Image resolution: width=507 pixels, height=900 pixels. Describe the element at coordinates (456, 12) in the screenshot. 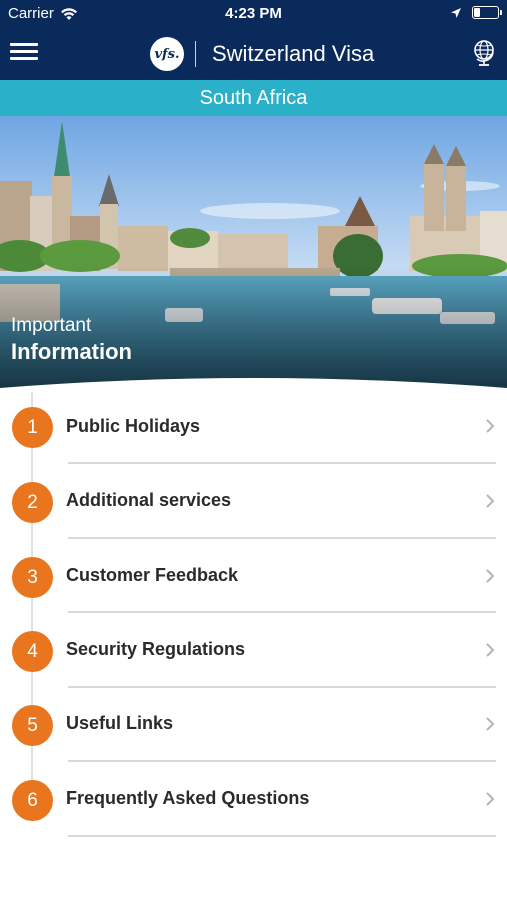

I see `location-arrow-icon` at that location.